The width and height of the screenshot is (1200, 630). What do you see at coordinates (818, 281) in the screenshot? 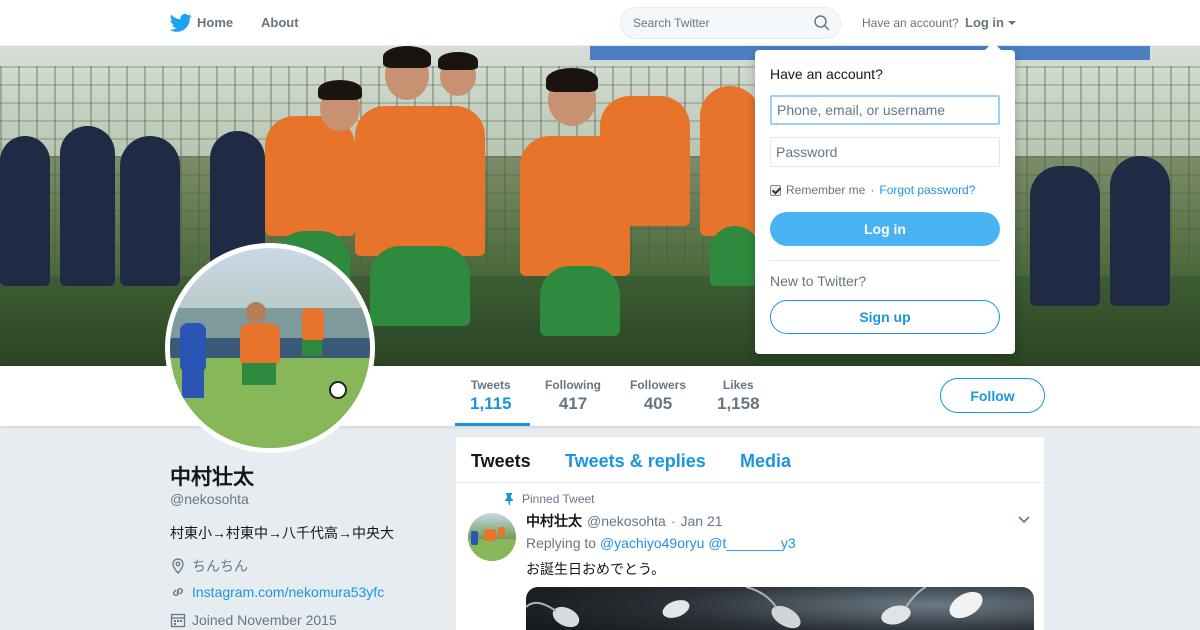
I see `new-to-twitter-text: New to Twitter?` at bounding box center [818, 281].